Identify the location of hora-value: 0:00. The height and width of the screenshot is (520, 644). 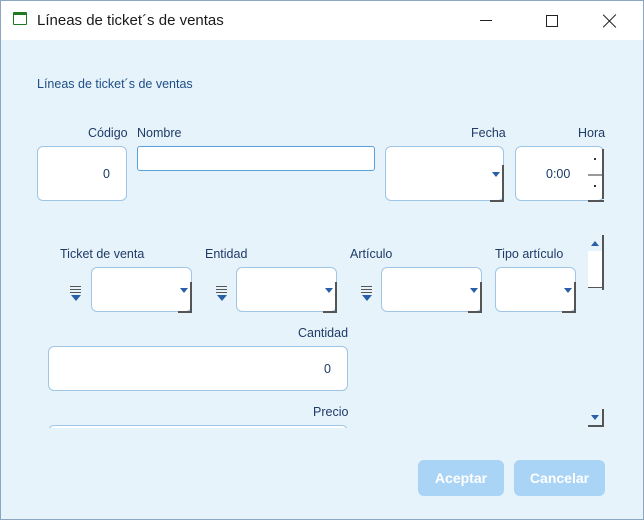
(558, 174).